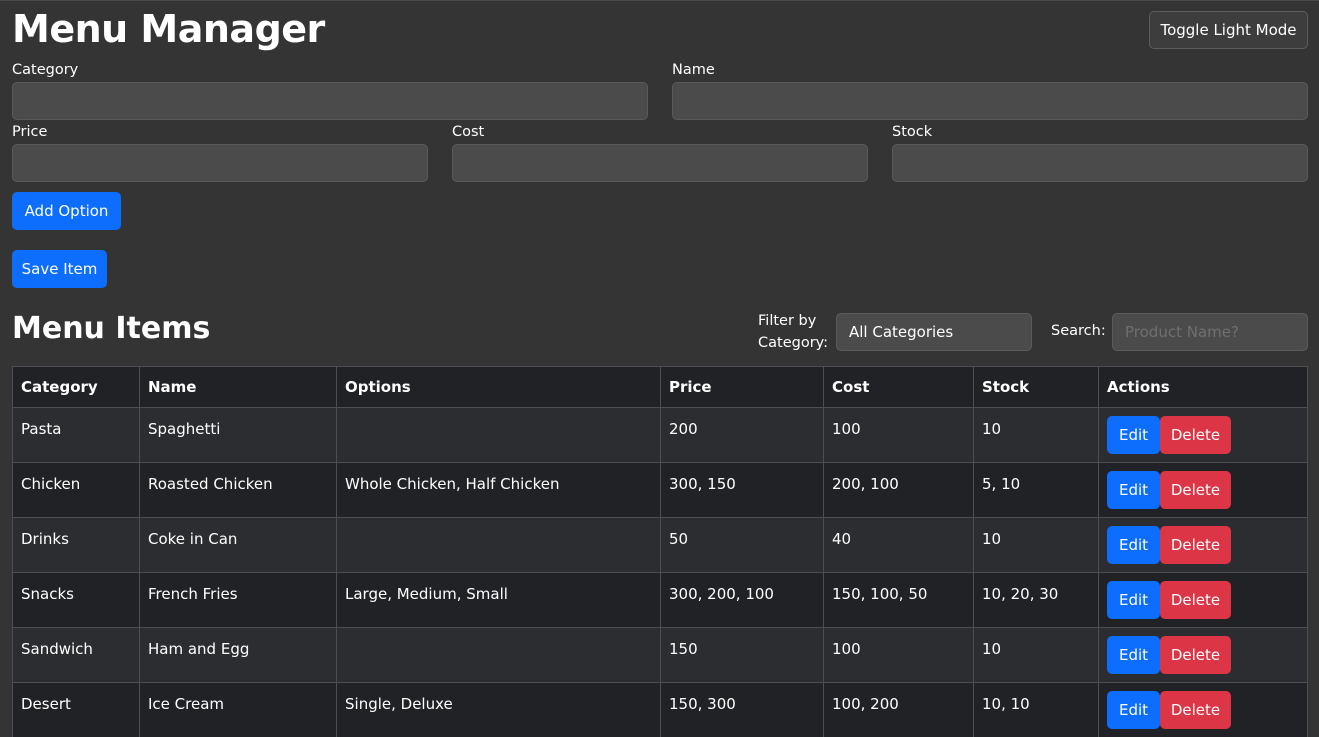  I want to click on toggle-light-mode-button: Toggle Light Mode, so click(1228, 30).